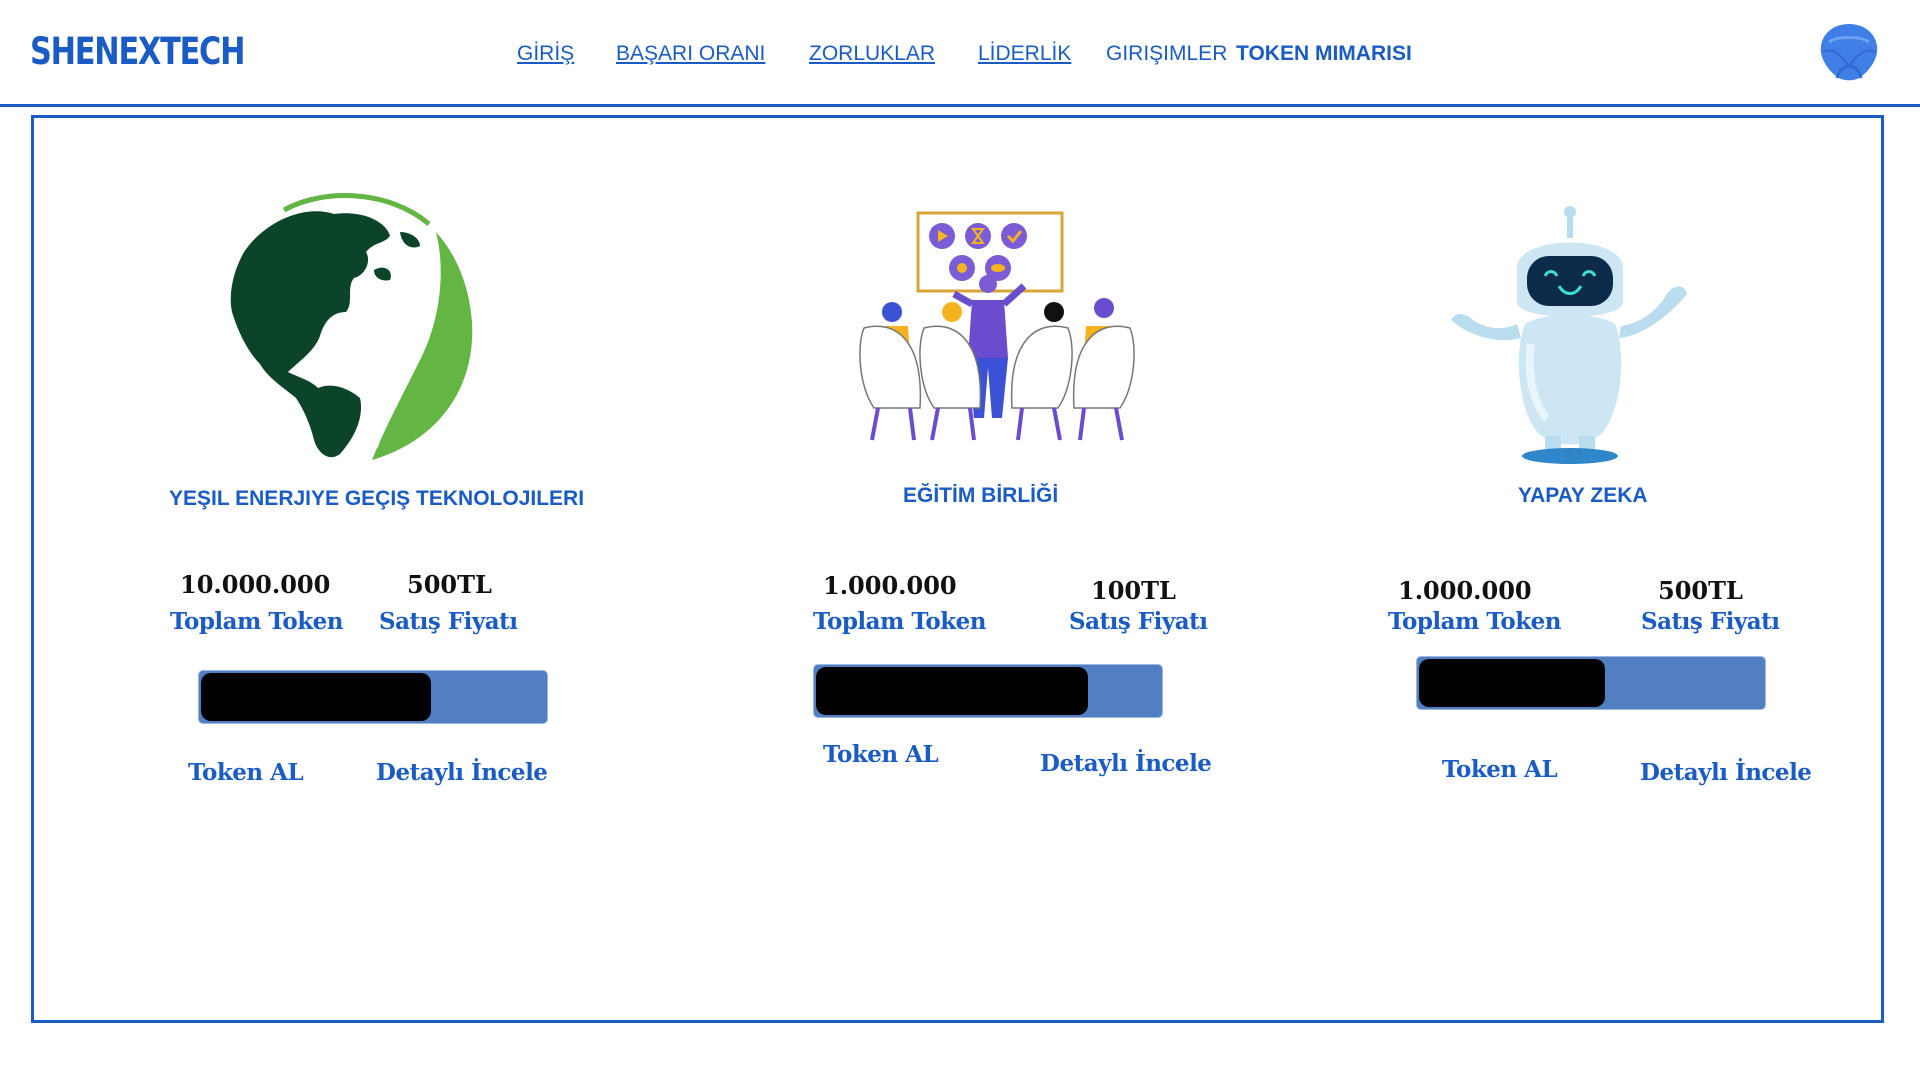  What do you see at coordinates (1024, 54) in the screenshot?
I see `nav-link-liderlik: LİDERLİK` at bounding box center [1024, 54].